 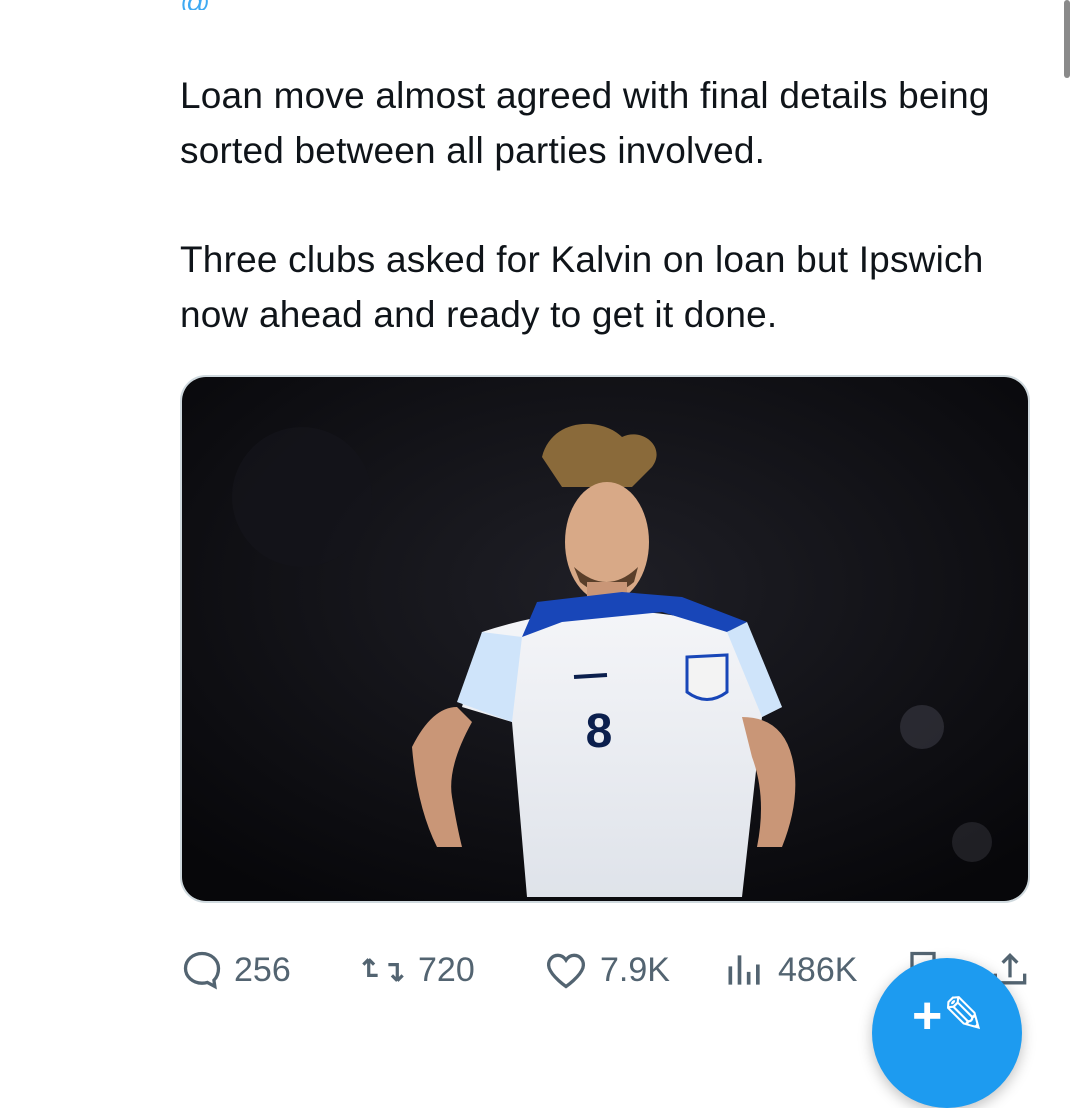 I want to click on like-count: 7.9K, so click(x=635, y=969).